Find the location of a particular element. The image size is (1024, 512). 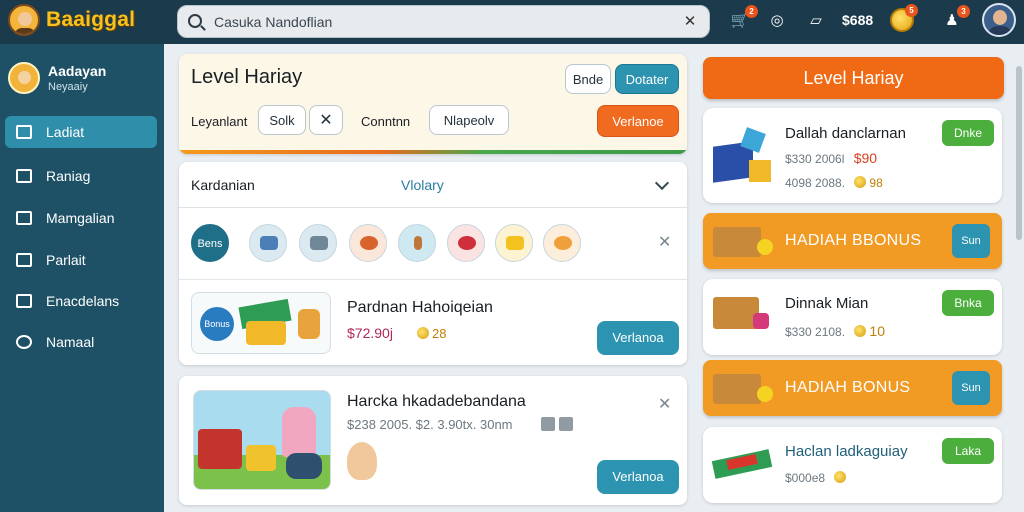

mascot-icon is located at coordinates (362, 461).